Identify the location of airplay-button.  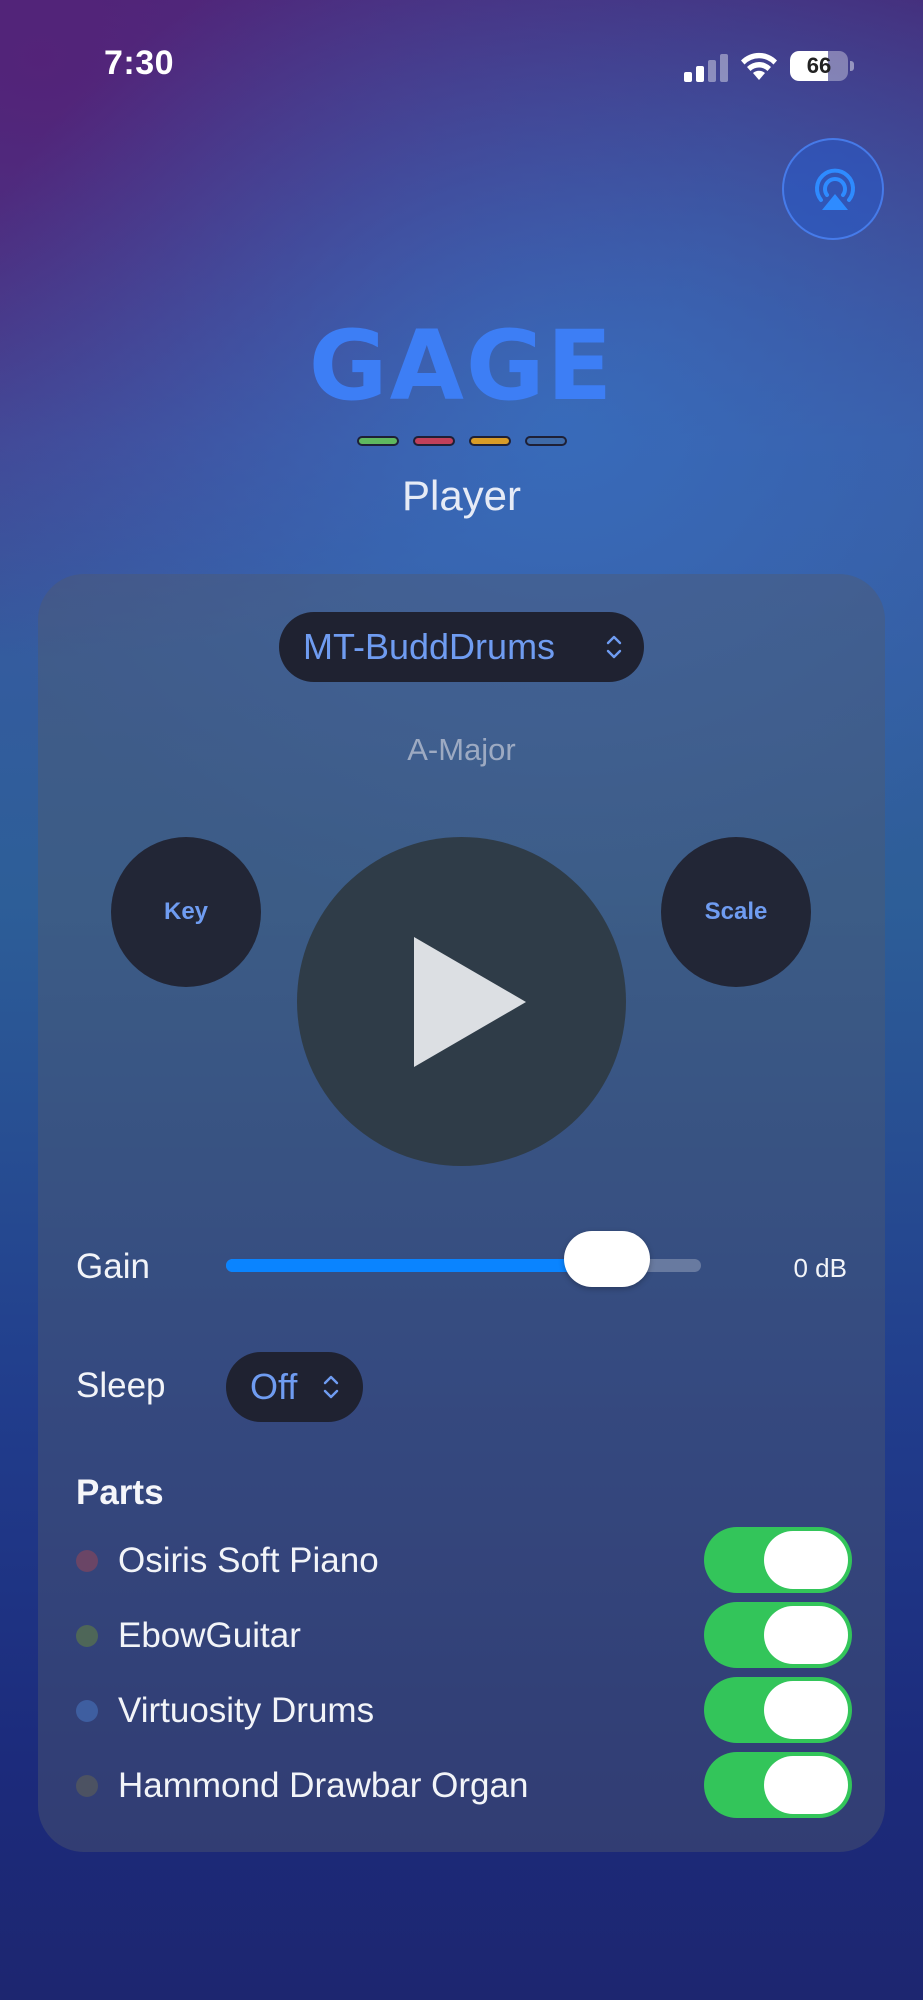
(833, 189).